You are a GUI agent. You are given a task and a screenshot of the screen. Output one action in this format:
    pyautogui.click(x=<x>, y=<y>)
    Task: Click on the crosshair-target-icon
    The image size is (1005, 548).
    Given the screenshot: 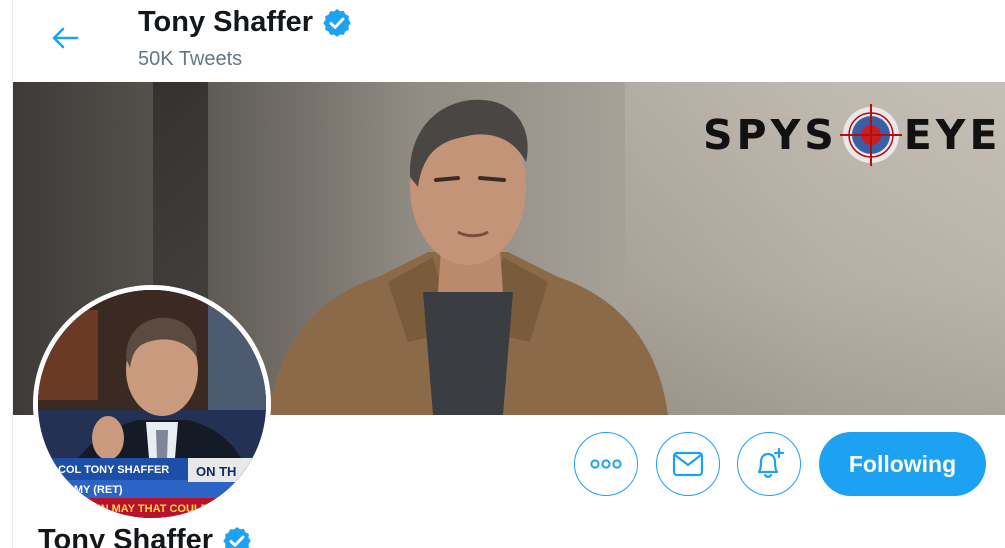 What is the action you would take?
    pyautogui.click(x=870, y=135)
    